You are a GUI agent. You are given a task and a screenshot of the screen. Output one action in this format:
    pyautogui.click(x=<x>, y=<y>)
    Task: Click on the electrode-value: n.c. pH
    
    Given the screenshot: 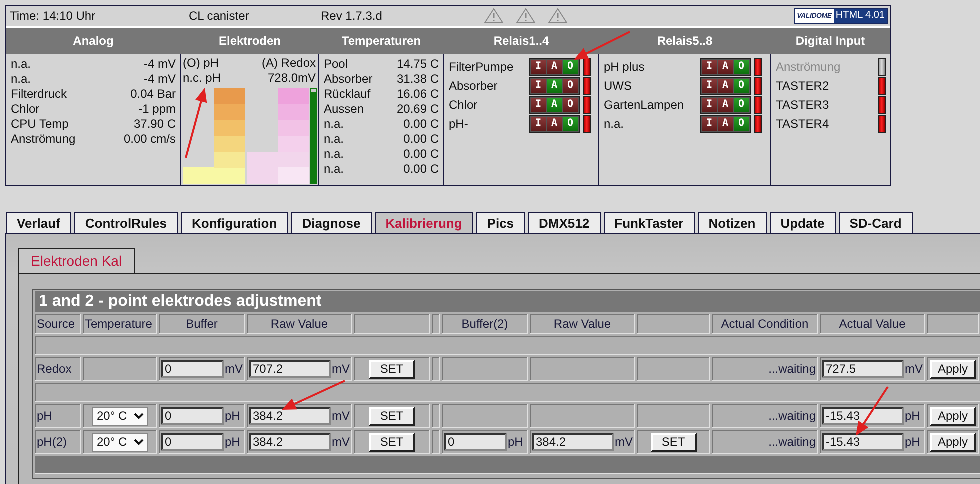 What is the action you would take?
    pyautogui.click(x=202, y=78)
    